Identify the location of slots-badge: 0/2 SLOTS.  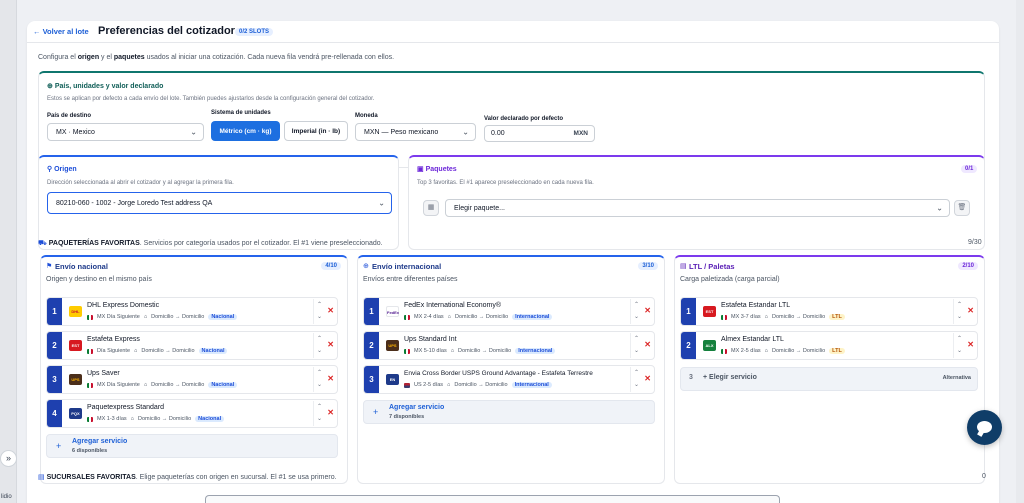
(254, 32).